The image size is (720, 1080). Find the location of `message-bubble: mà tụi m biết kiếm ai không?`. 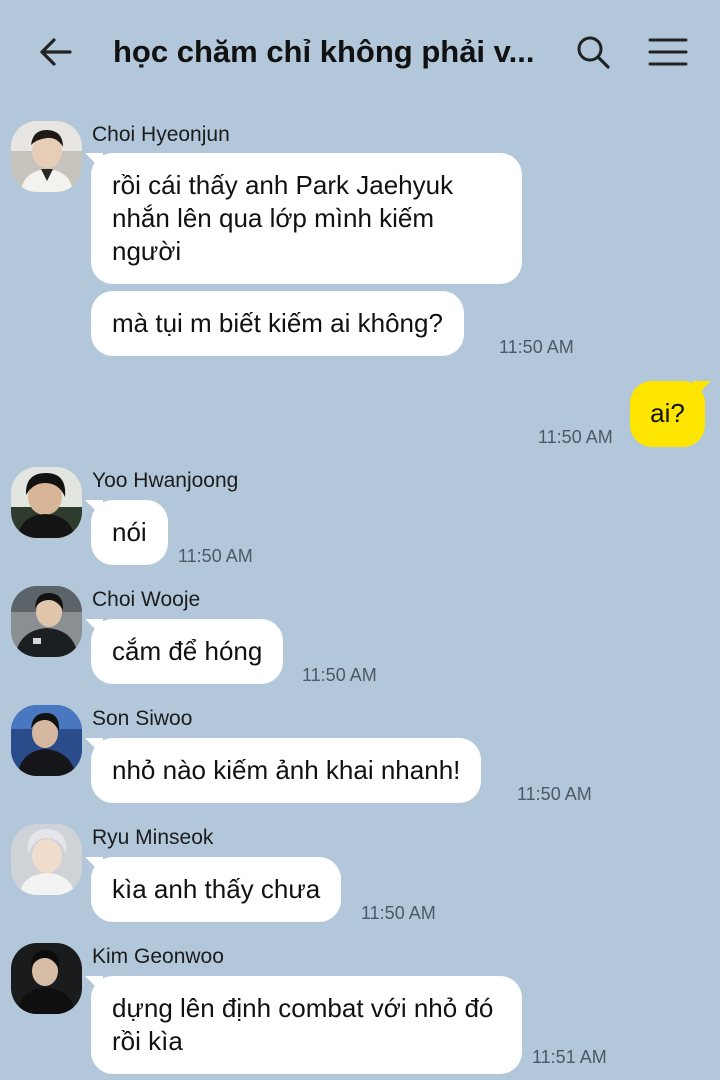

message-bubble: mà tụi m biết kiếm ai không? is located at coordinates (277, 323).